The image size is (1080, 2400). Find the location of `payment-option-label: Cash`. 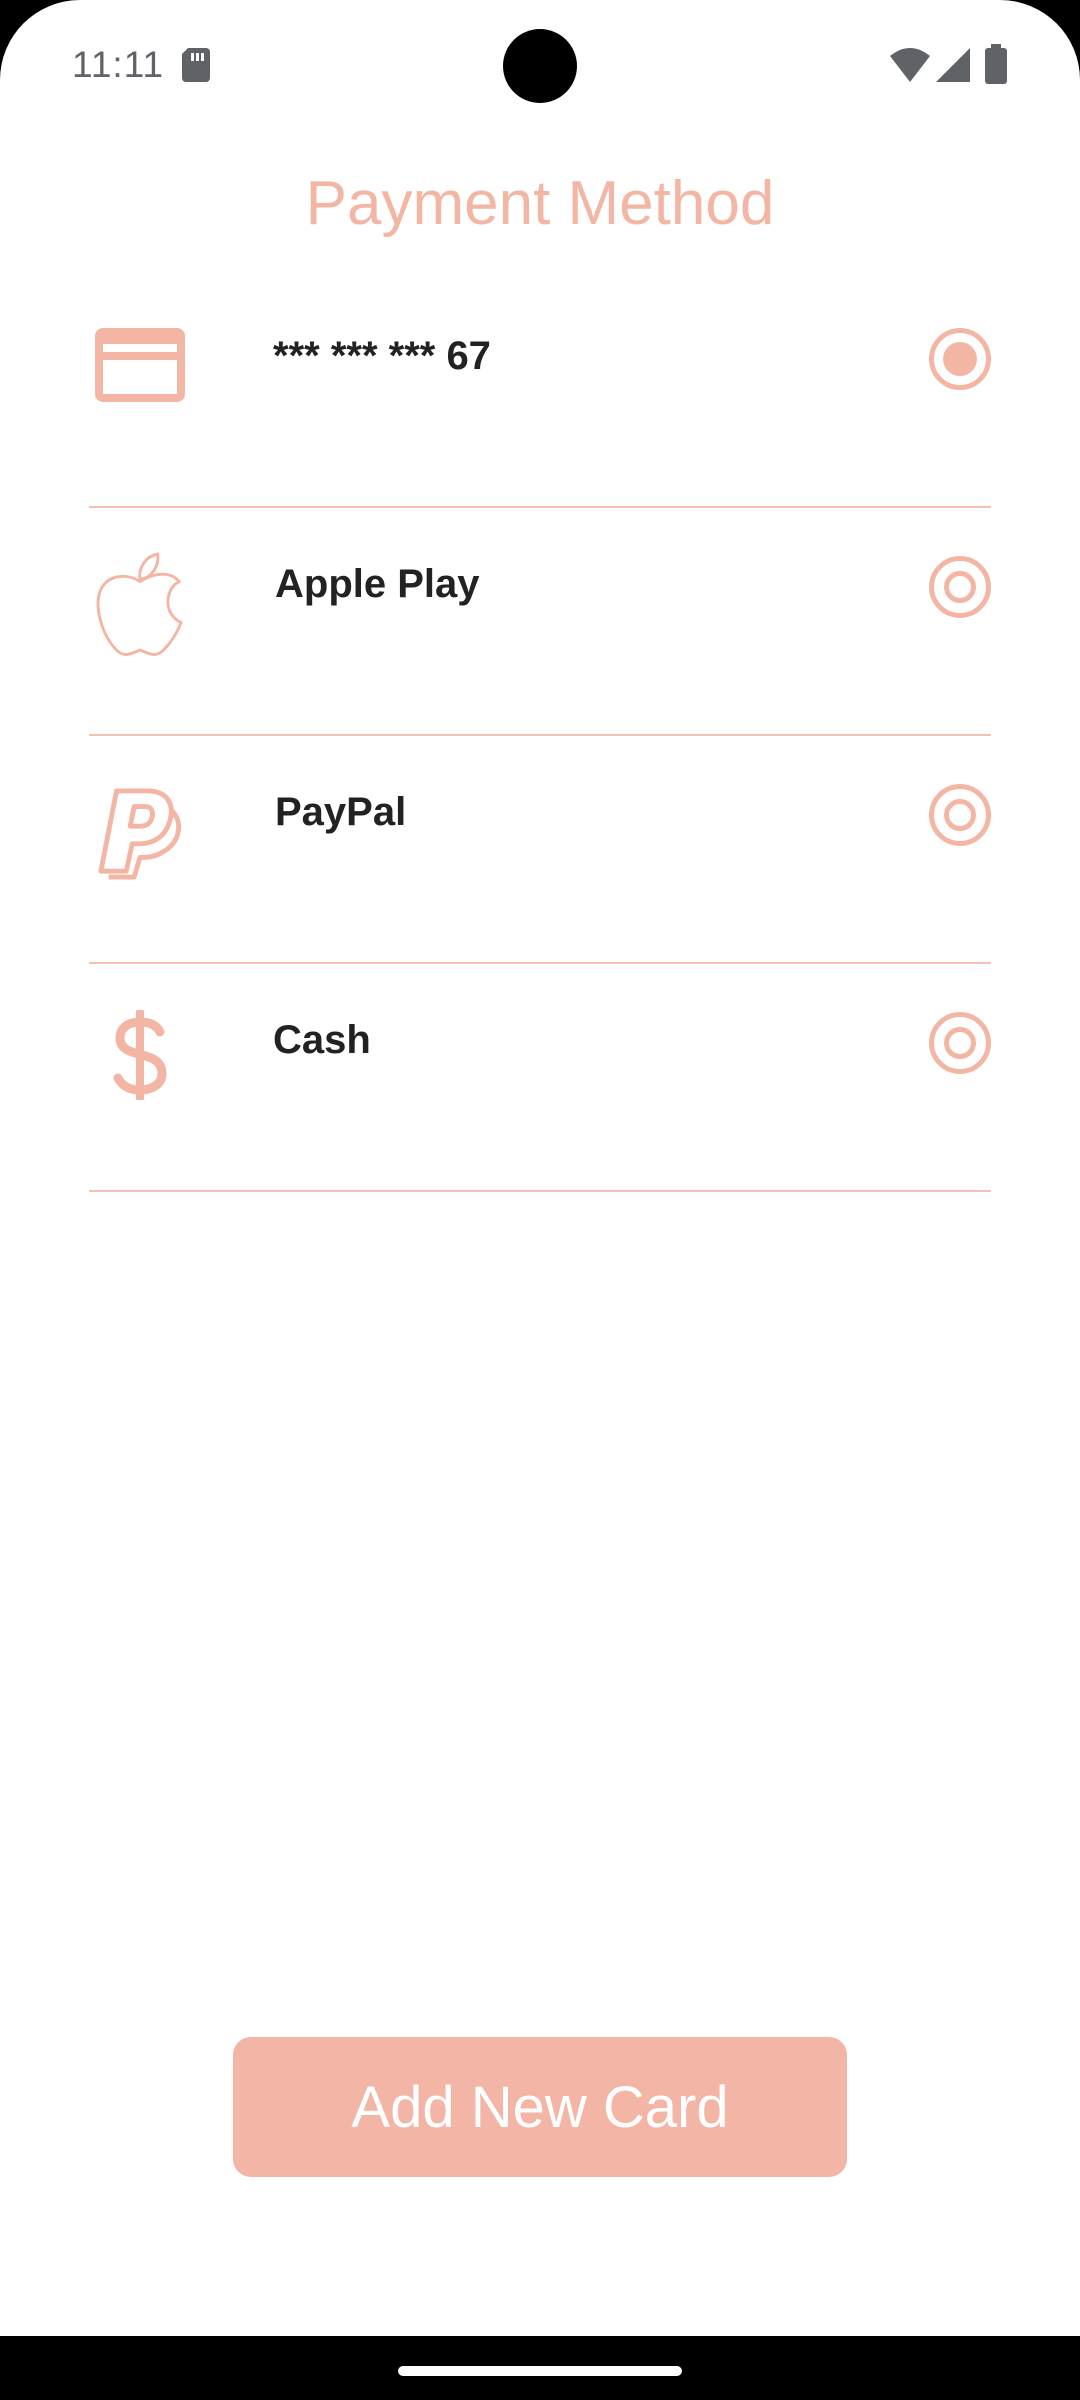

payment-option-label: Cash is located at coordinates (322, 1040).